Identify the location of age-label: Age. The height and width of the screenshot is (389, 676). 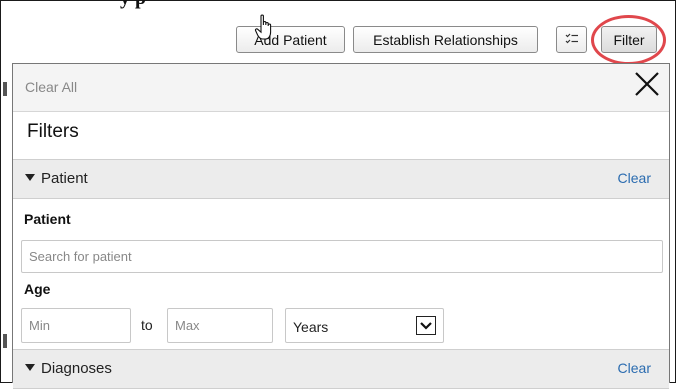
(37, 289).